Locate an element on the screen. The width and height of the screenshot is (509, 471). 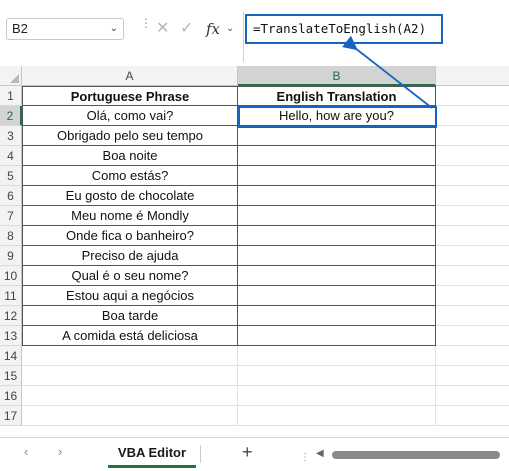
row-header-15: 15 is located at coordinates (11, 376).